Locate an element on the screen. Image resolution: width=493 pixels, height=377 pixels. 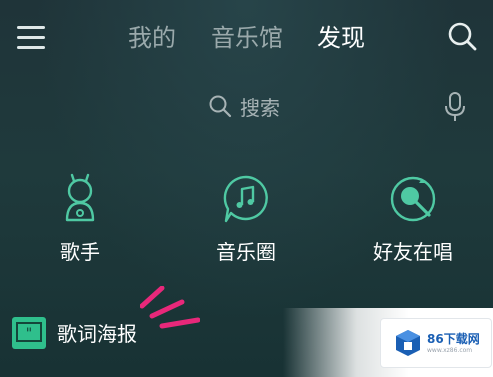
feature-friends-singing: 好友在唱 is located at coordinates (413, 218).